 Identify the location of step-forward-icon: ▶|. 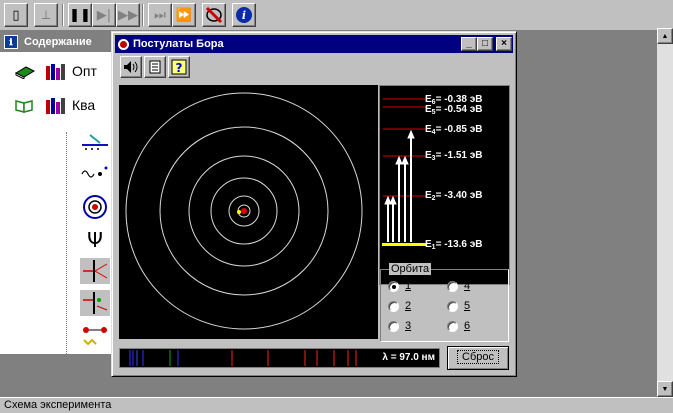
(104, 15).